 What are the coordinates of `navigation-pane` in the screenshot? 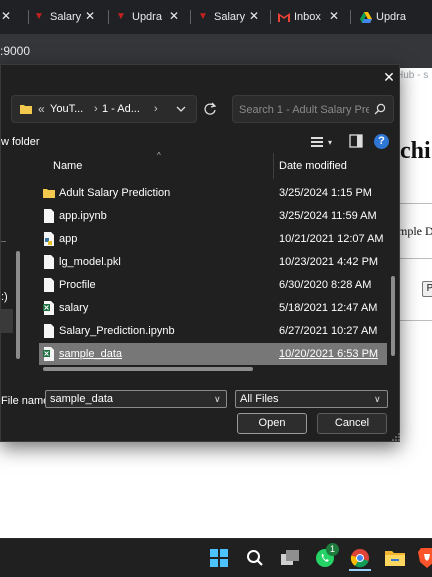 It's located at (13, 264).